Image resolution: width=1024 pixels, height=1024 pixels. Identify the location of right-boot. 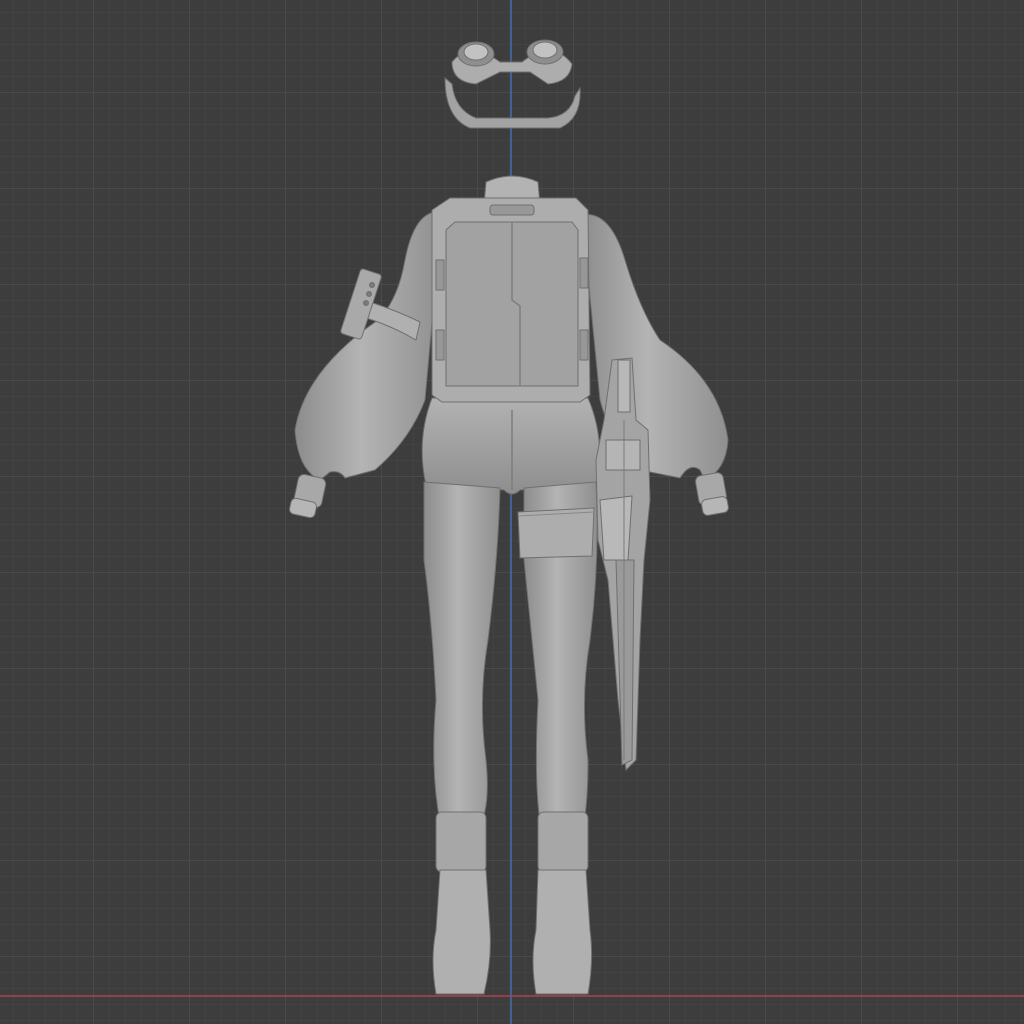
(562, 903).